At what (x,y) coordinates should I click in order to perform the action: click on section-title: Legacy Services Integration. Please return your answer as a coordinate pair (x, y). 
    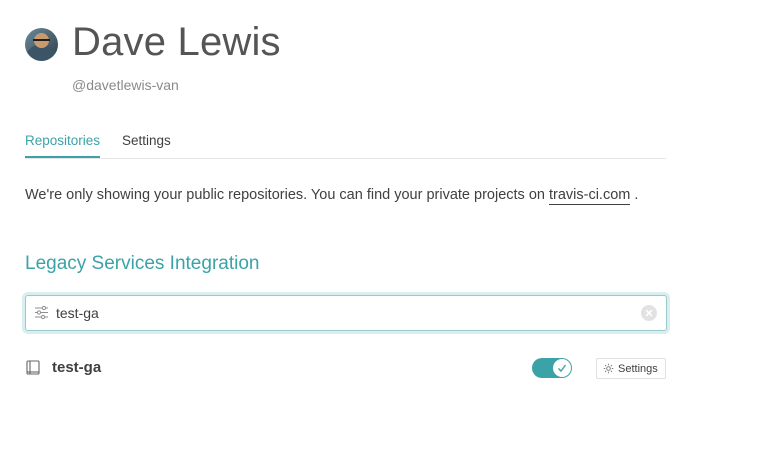
    Looking at the image, I should click on (142, 263).